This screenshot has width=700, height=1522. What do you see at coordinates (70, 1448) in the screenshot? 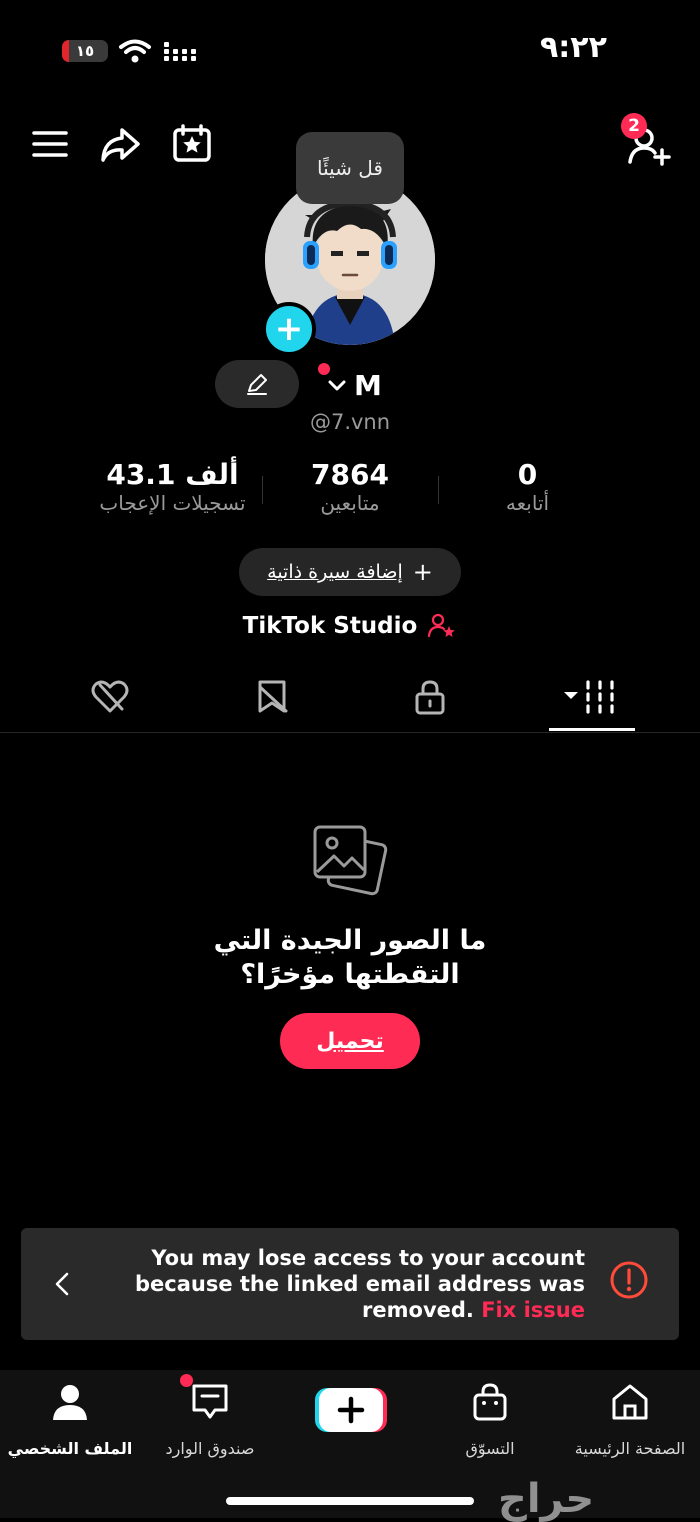
I see `nav-profile-label: الملف الشخصي` at bounding box center [70, 1448].